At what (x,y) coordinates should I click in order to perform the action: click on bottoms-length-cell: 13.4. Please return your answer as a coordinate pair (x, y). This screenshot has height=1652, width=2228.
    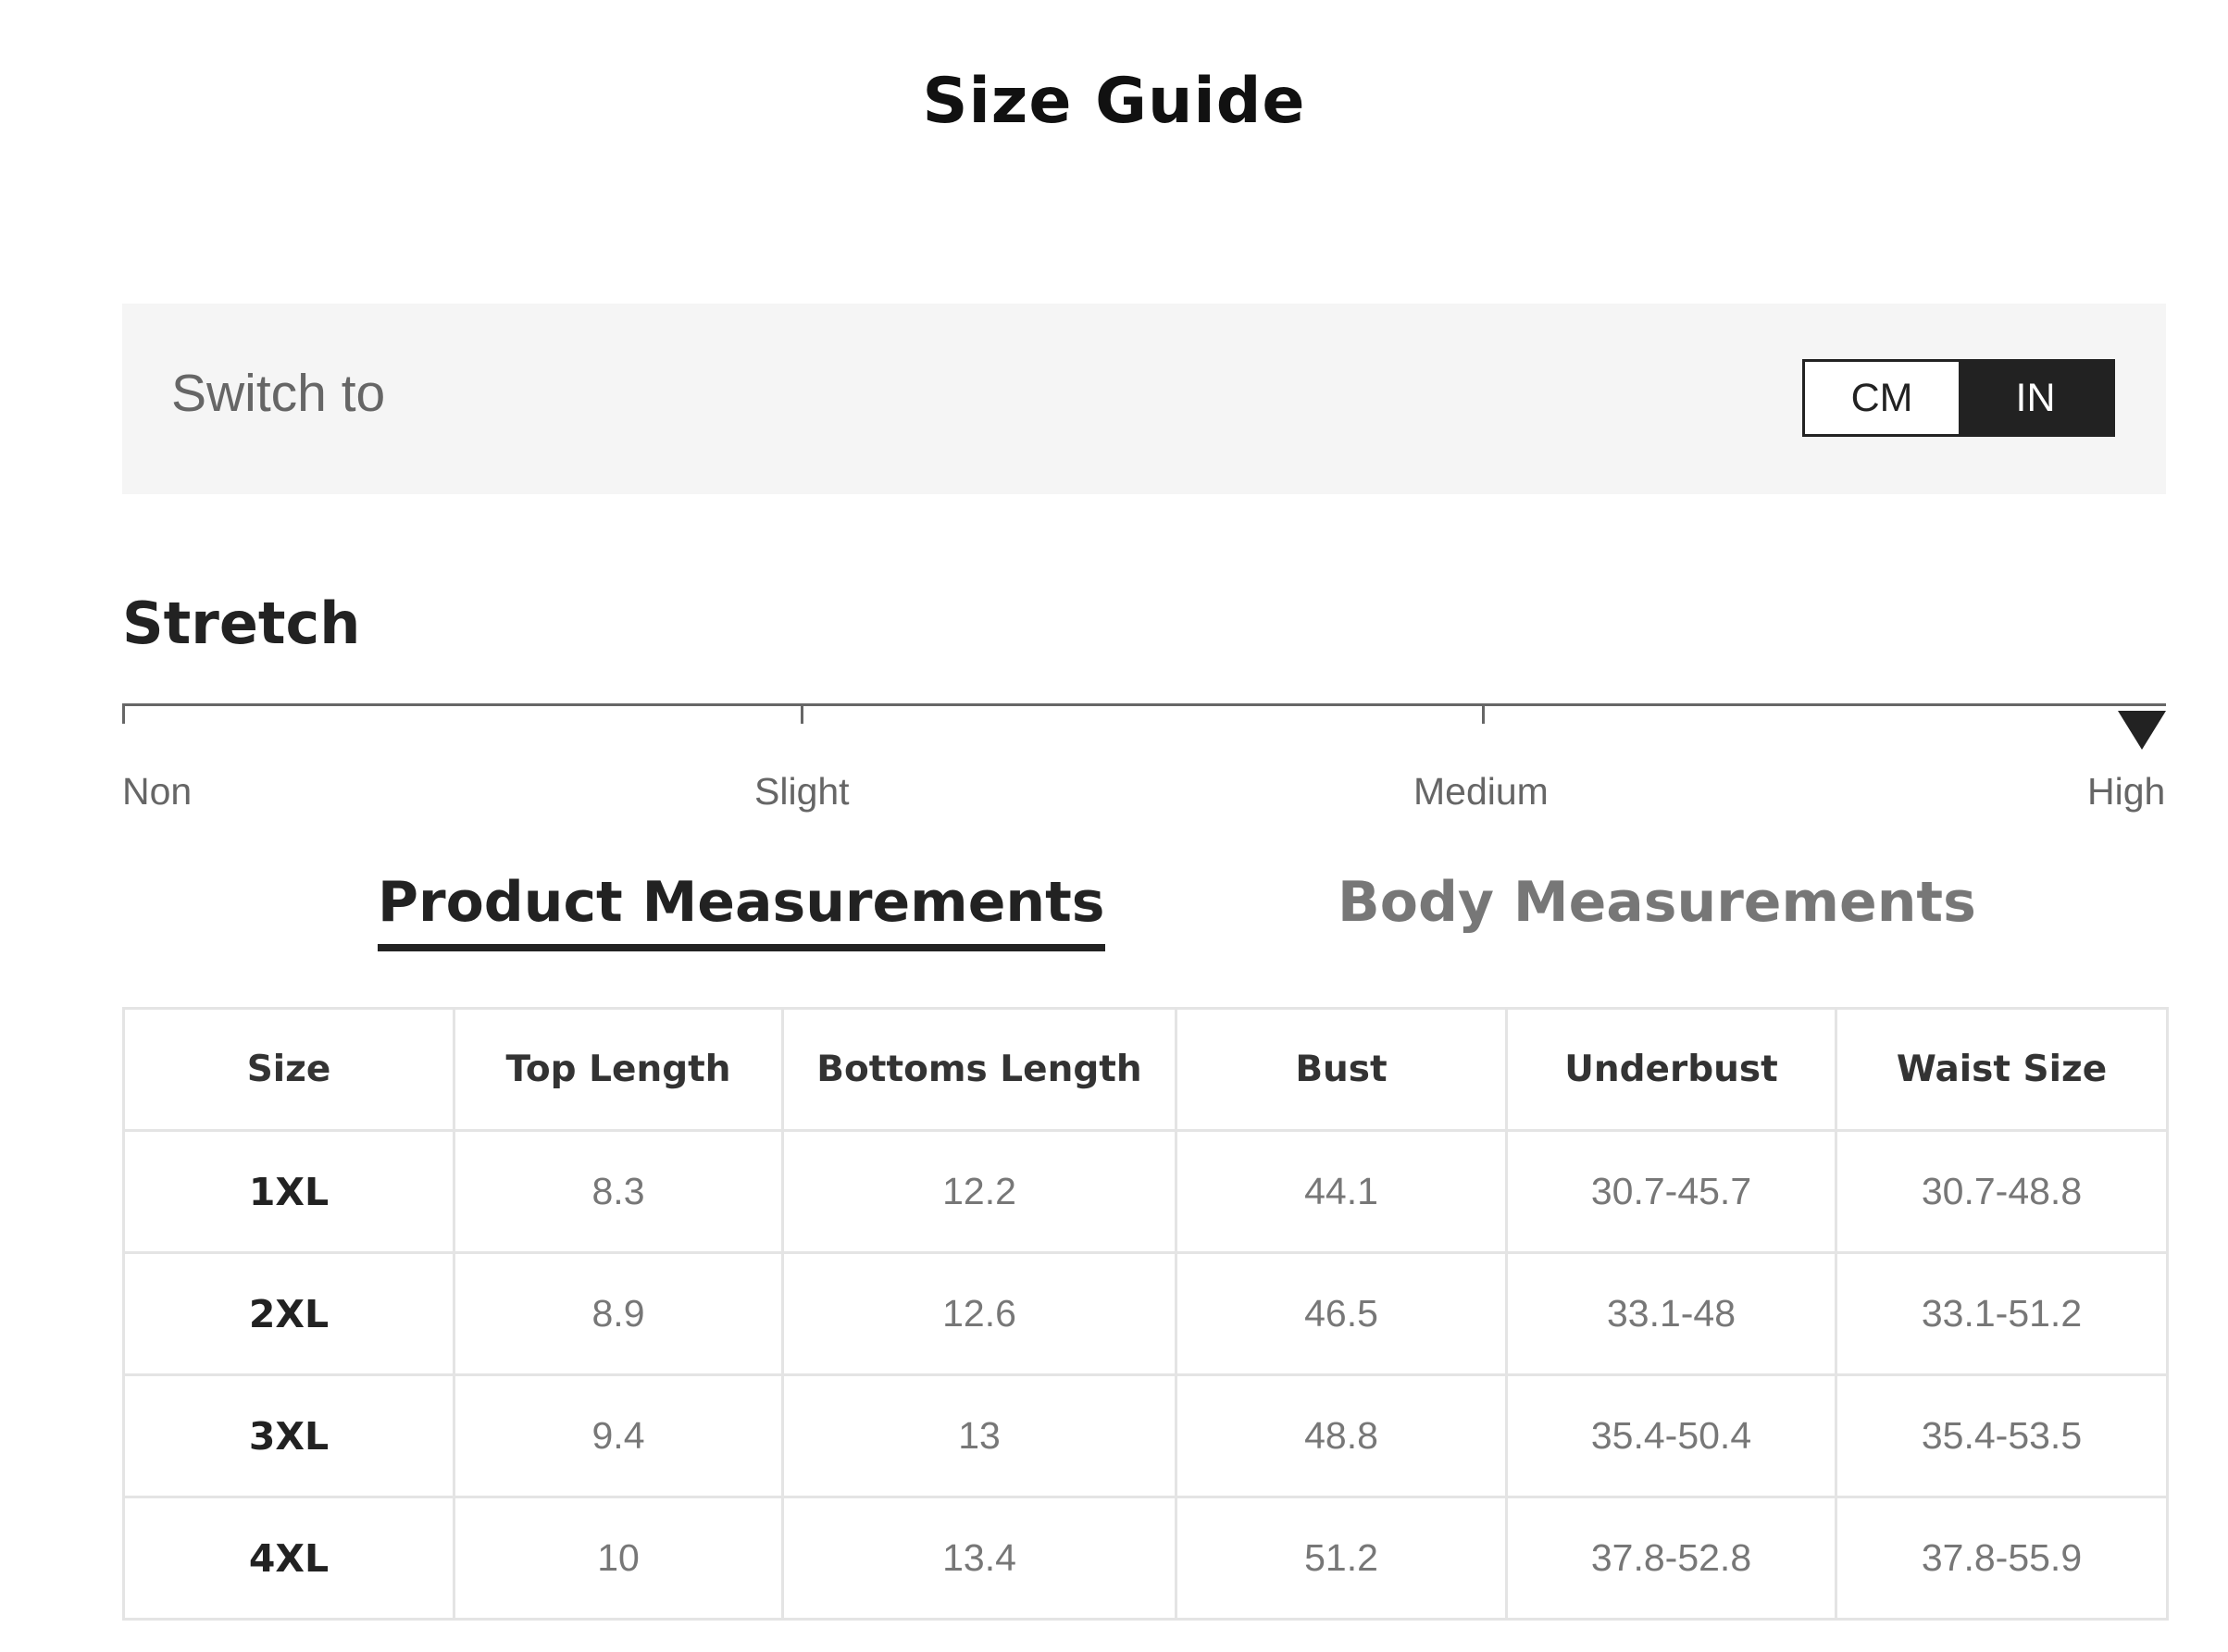
    Looking at the image, I should click on (979, 1559).